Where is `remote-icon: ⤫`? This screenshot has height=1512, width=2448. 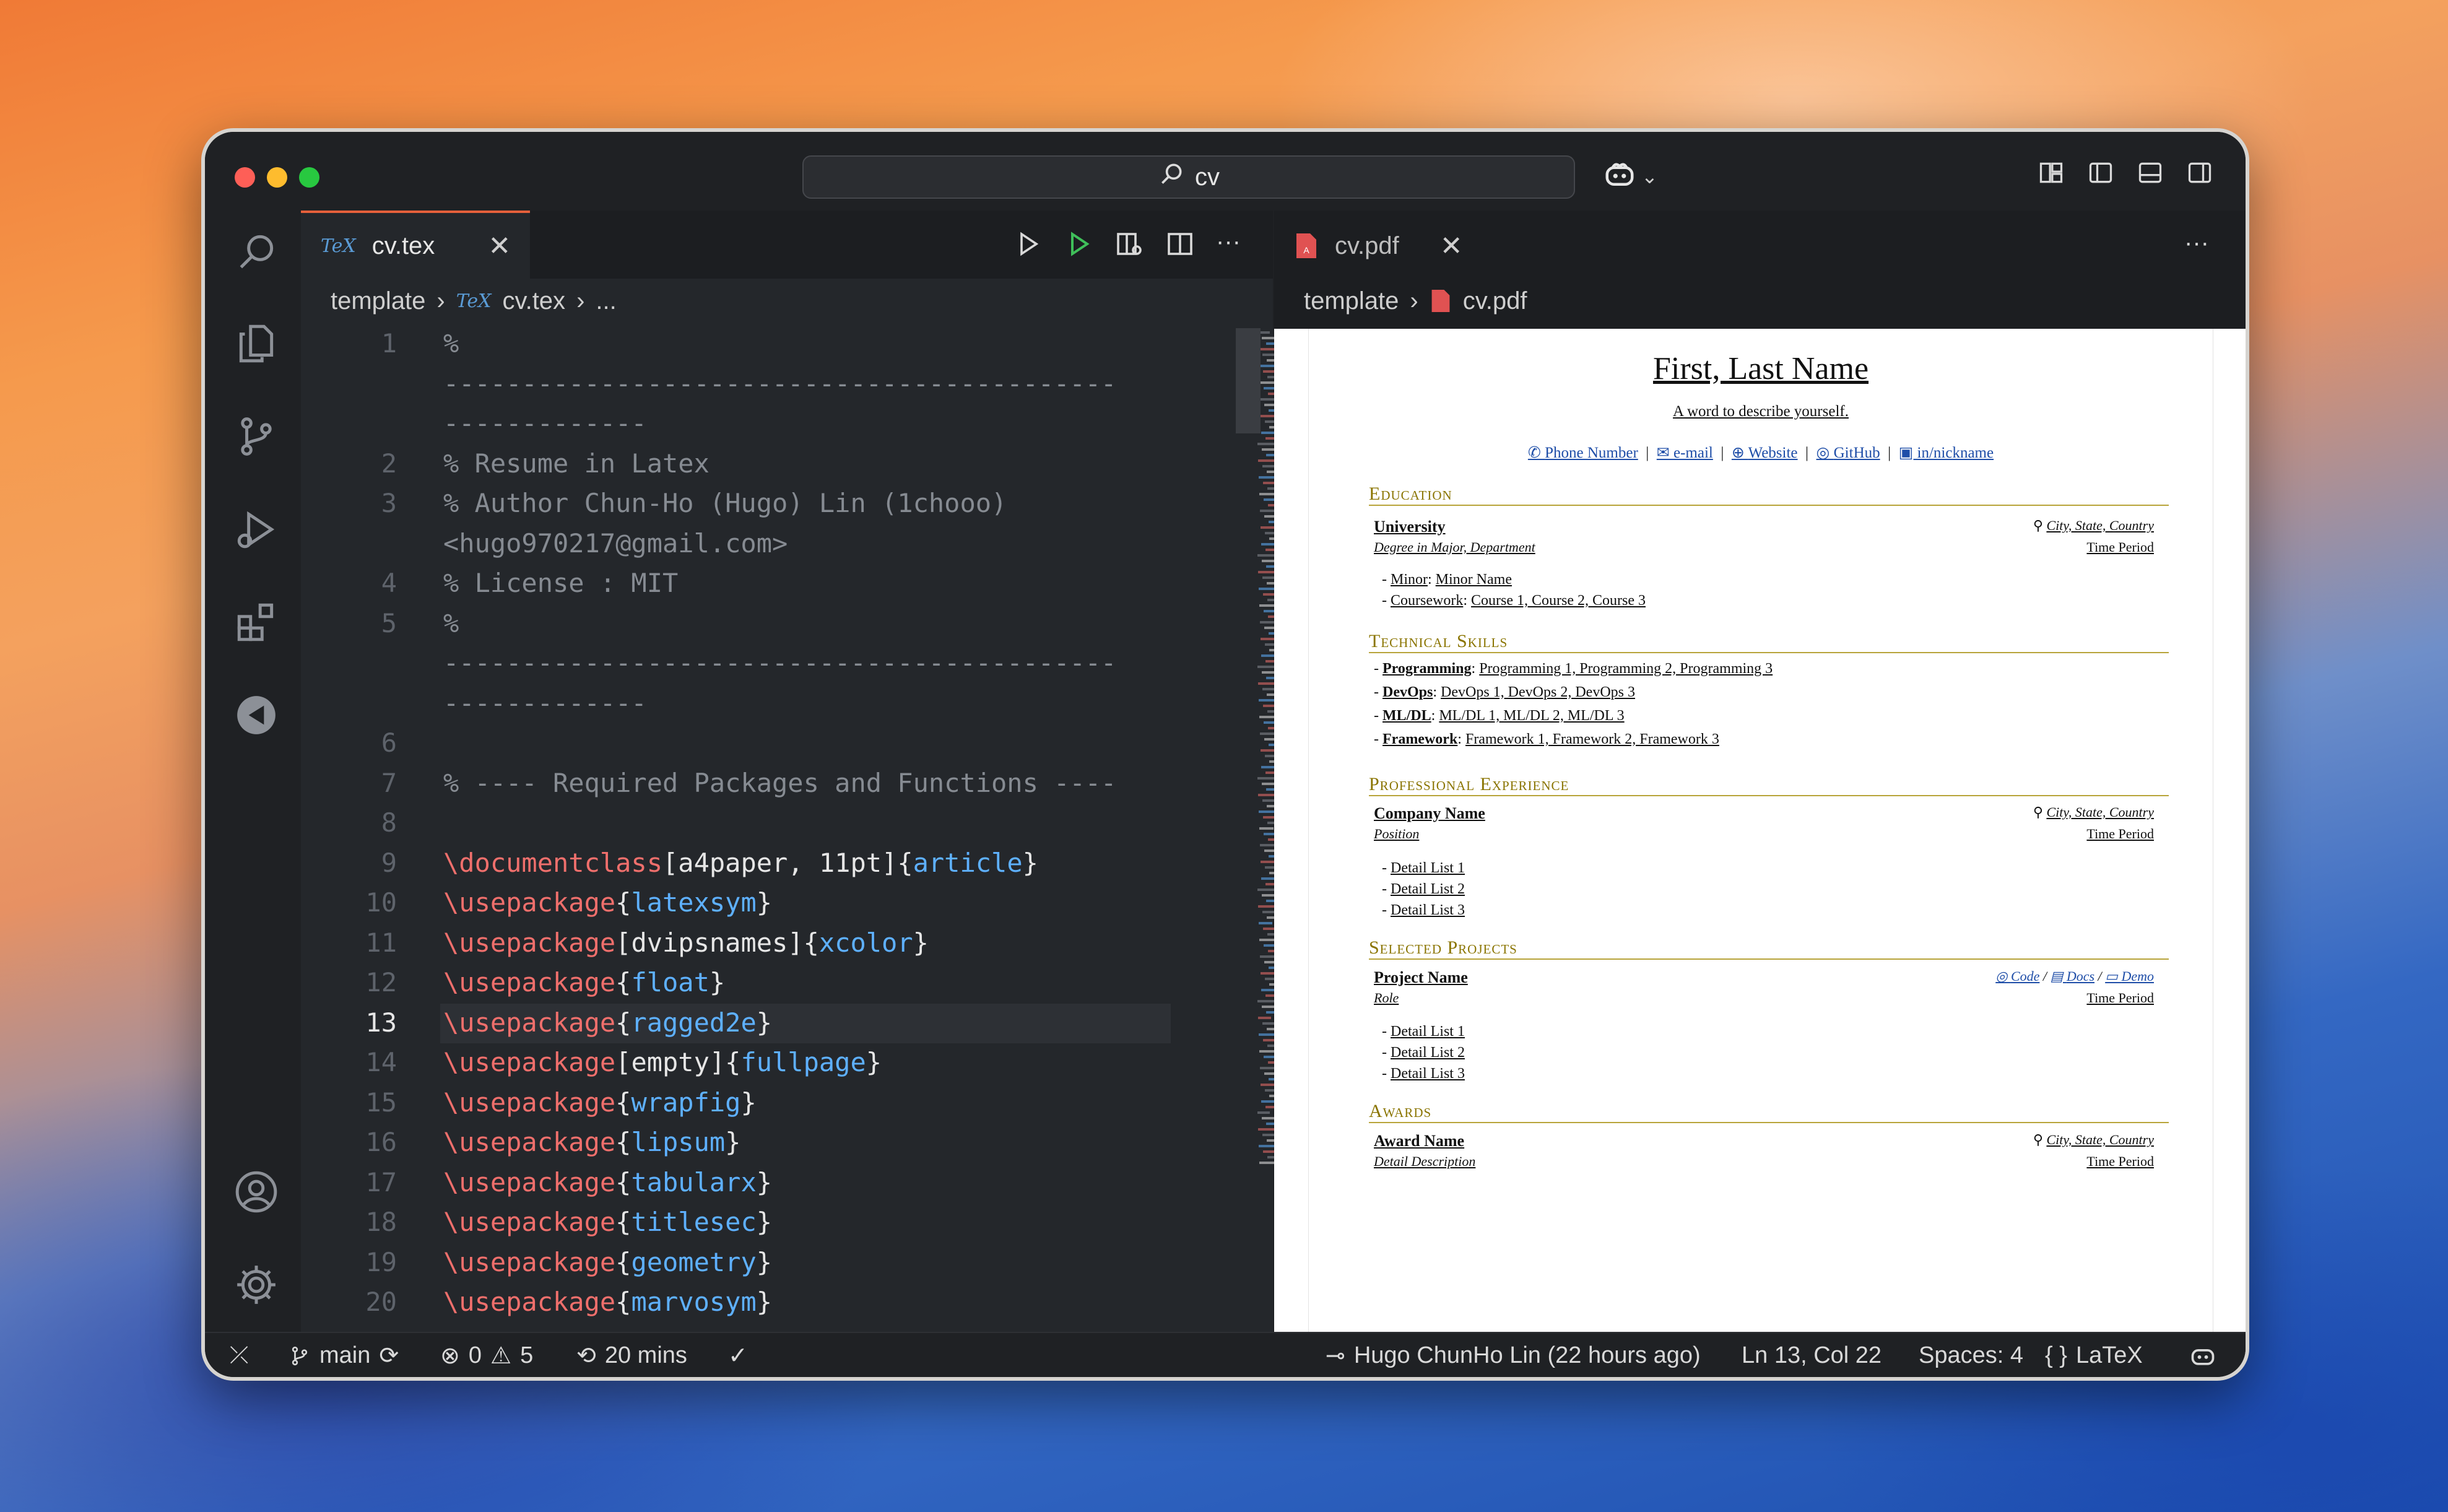
remote-icon: ⤫ is located at coordinates (239, 1355).